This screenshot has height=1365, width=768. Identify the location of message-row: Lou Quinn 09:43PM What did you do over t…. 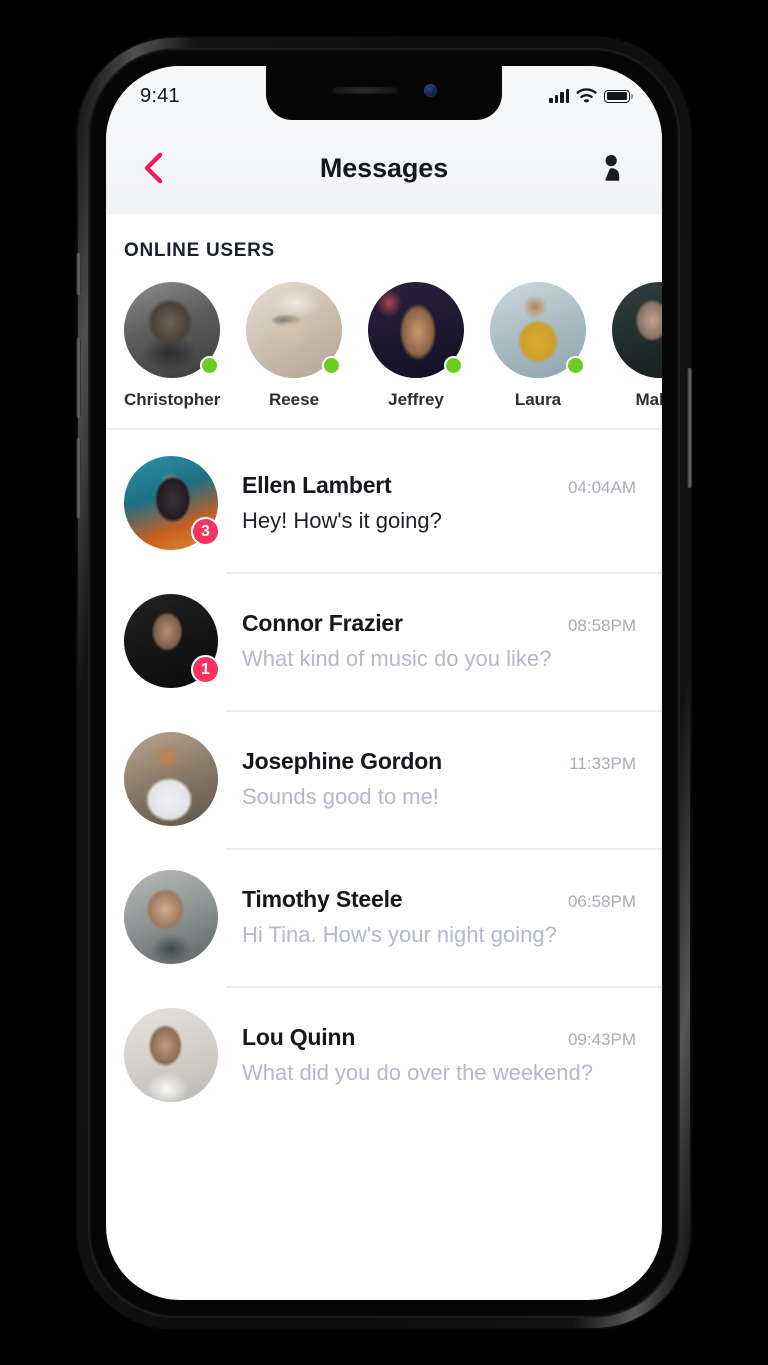
(384, 1055).